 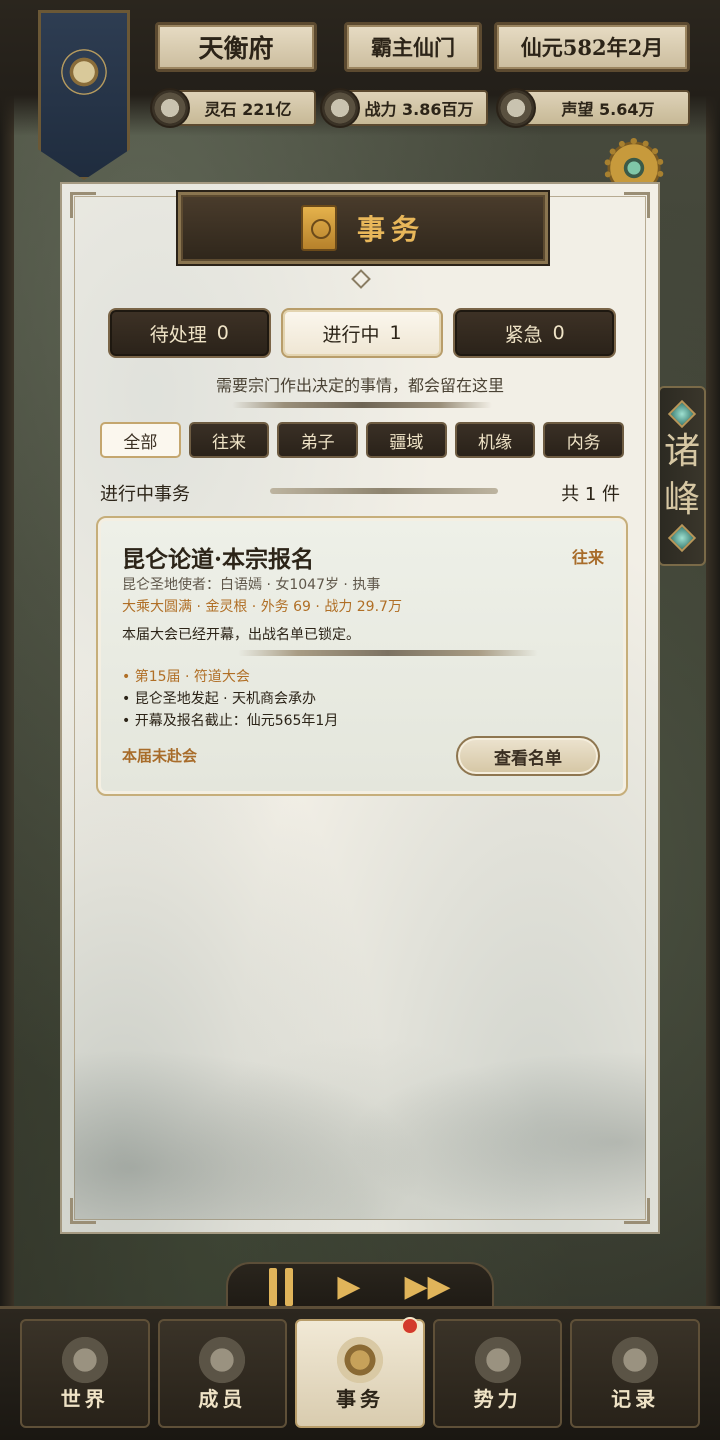 I want to click on filter-territory: 疆域, so click(x=406, y=440).